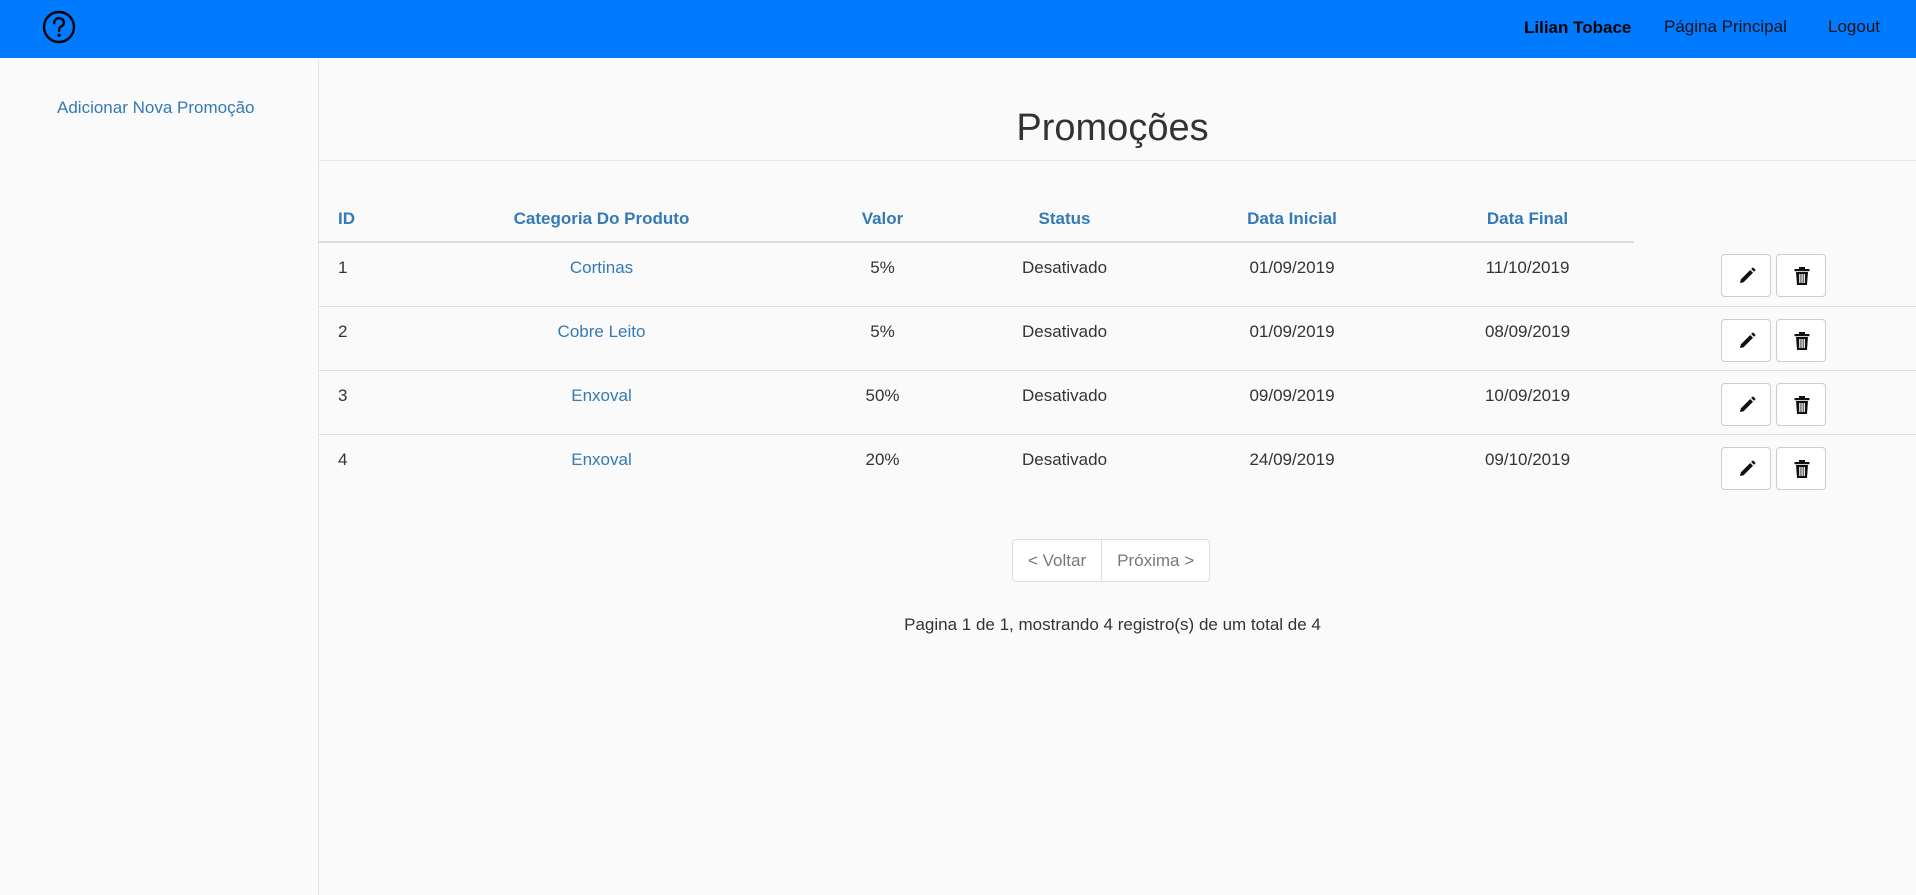 The width and height of the screenshot is (1916, 895). Describe the element at coordinates (1057, 560) in the screenshot. I see `prev-page-button: < Voltar` at that location.